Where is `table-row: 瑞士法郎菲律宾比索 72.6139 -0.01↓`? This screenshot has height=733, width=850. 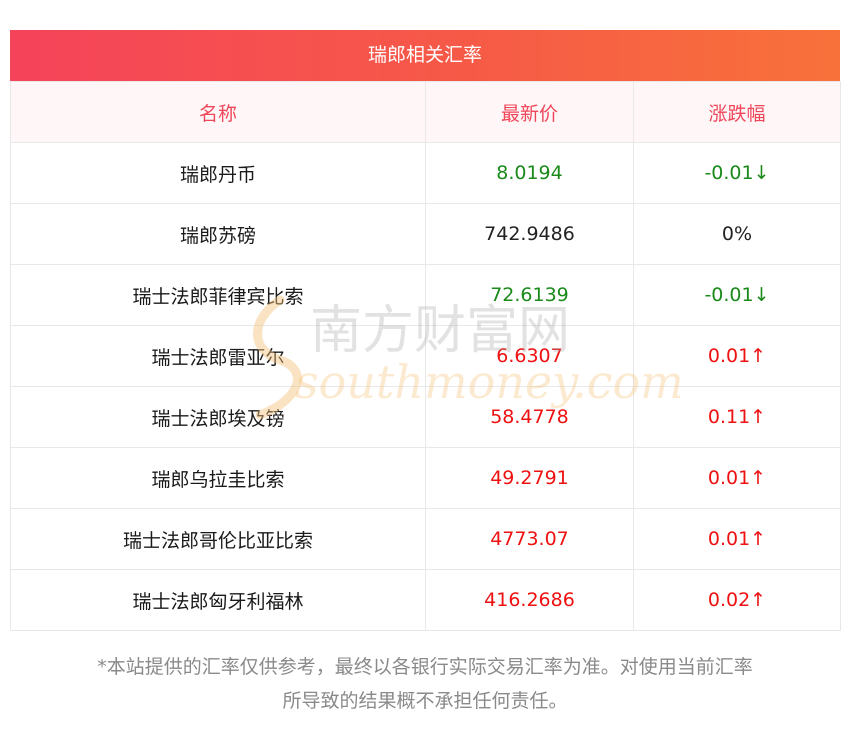
table-row: 瑞士法郎菲律宾比索 72.6139 -0.01↓ is located at coordinates (425, 295).